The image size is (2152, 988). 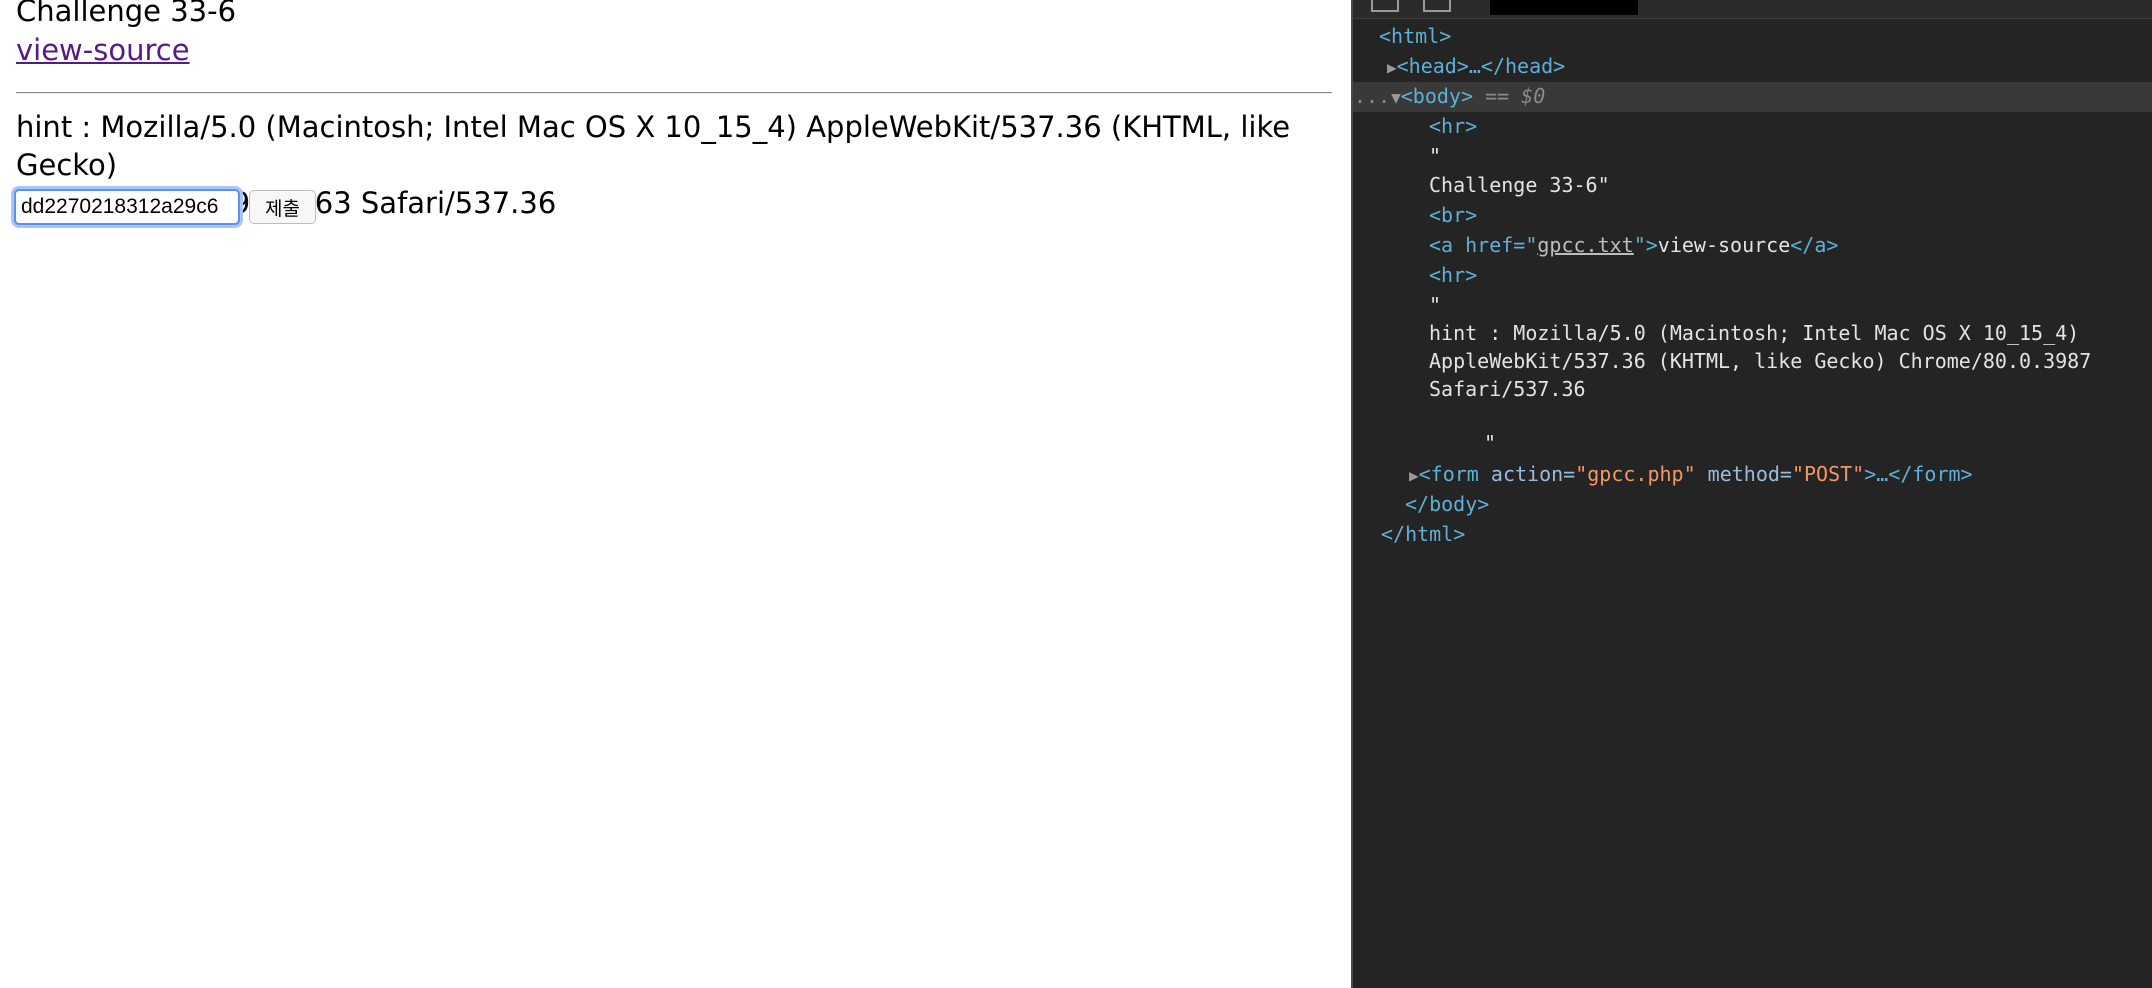 I want to click on view-source-link: view-source, so click(x=103, y=50).